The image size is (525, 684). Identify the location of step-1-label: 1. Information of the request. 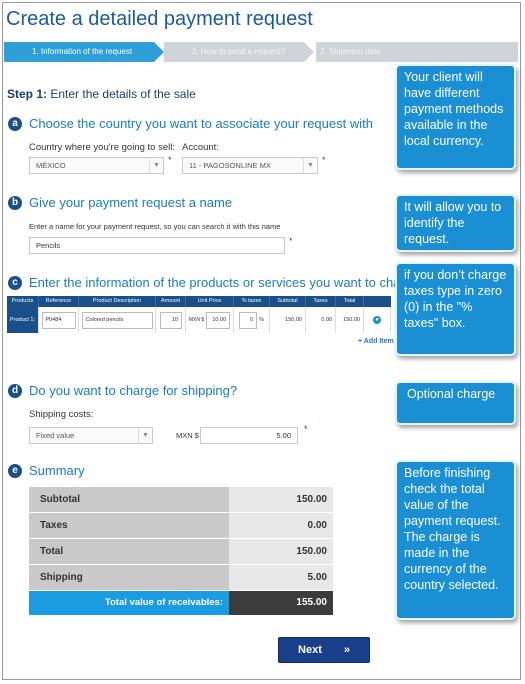
(82, 51).